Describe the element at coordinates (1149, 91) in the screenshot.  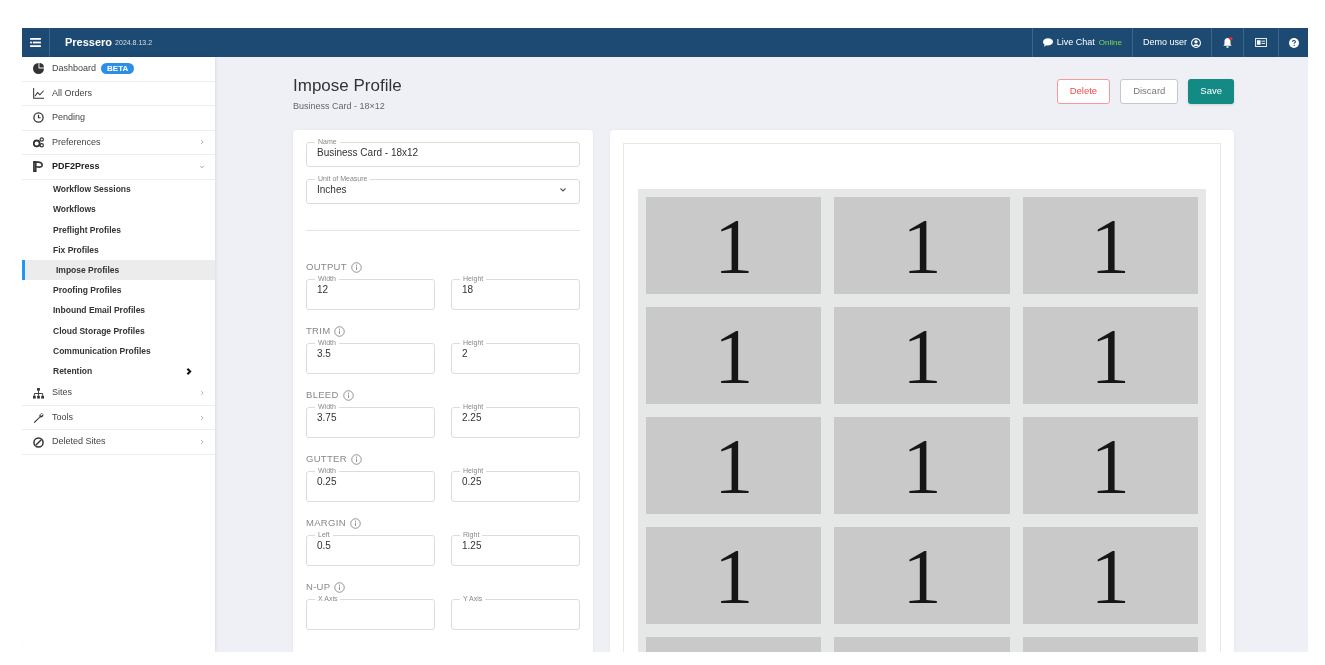
I see `discard-button: Discard` at that location.